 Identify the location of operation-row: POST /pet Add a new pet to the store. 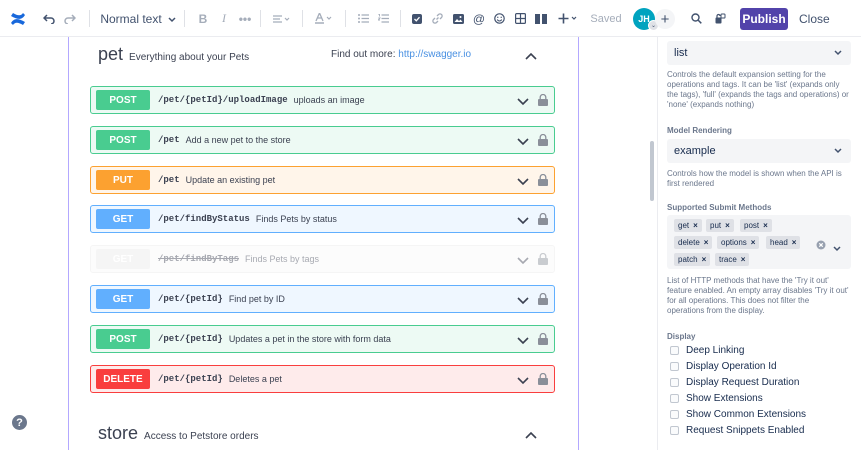
(322, 140).